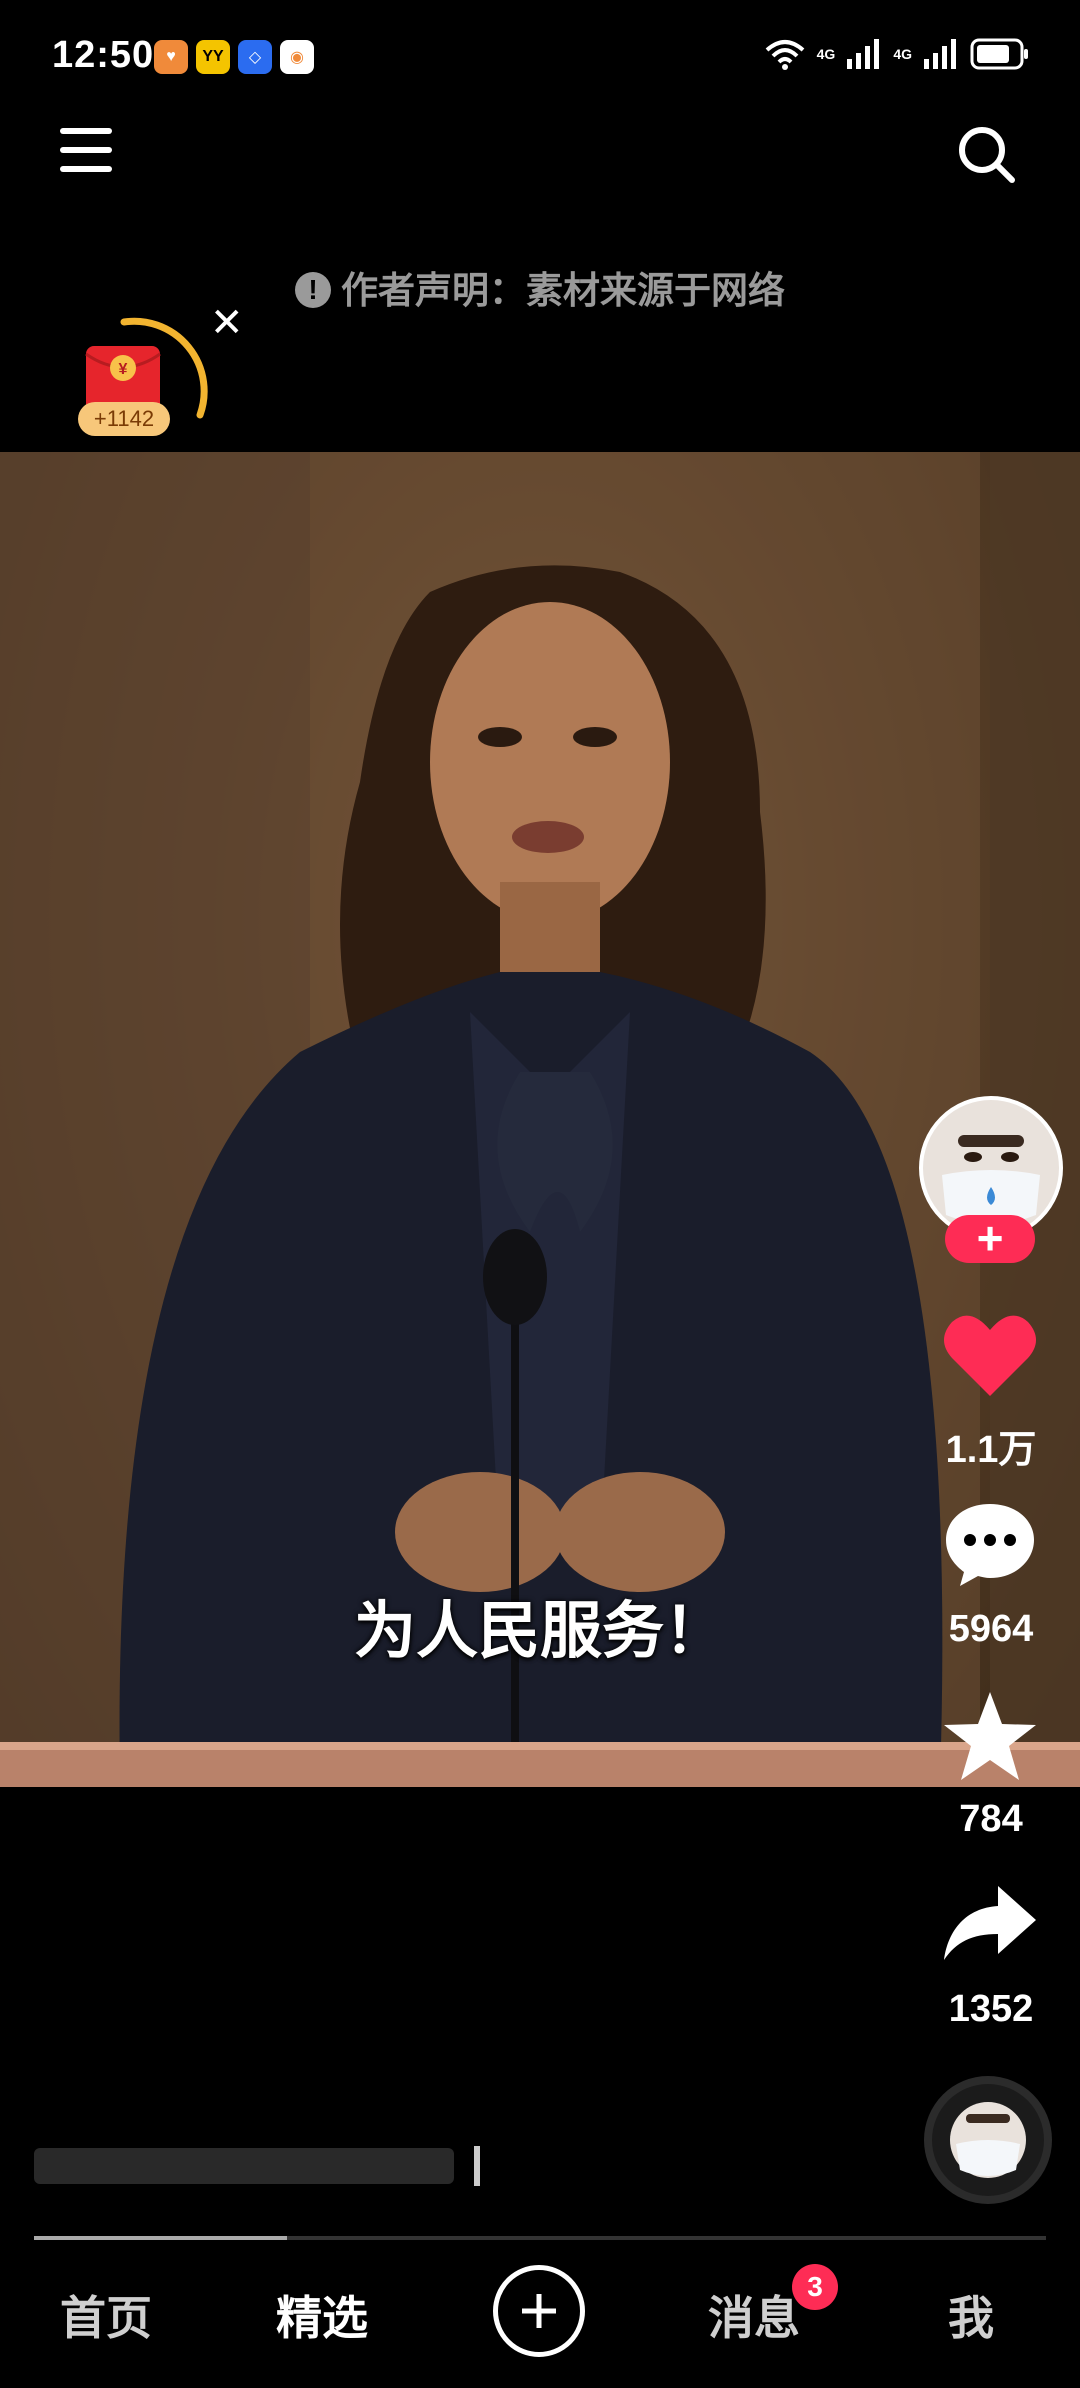 The height and width of the screenshot is (2388, 1080). I want to click on red-packet-amount: +1142, so click(124, 418).